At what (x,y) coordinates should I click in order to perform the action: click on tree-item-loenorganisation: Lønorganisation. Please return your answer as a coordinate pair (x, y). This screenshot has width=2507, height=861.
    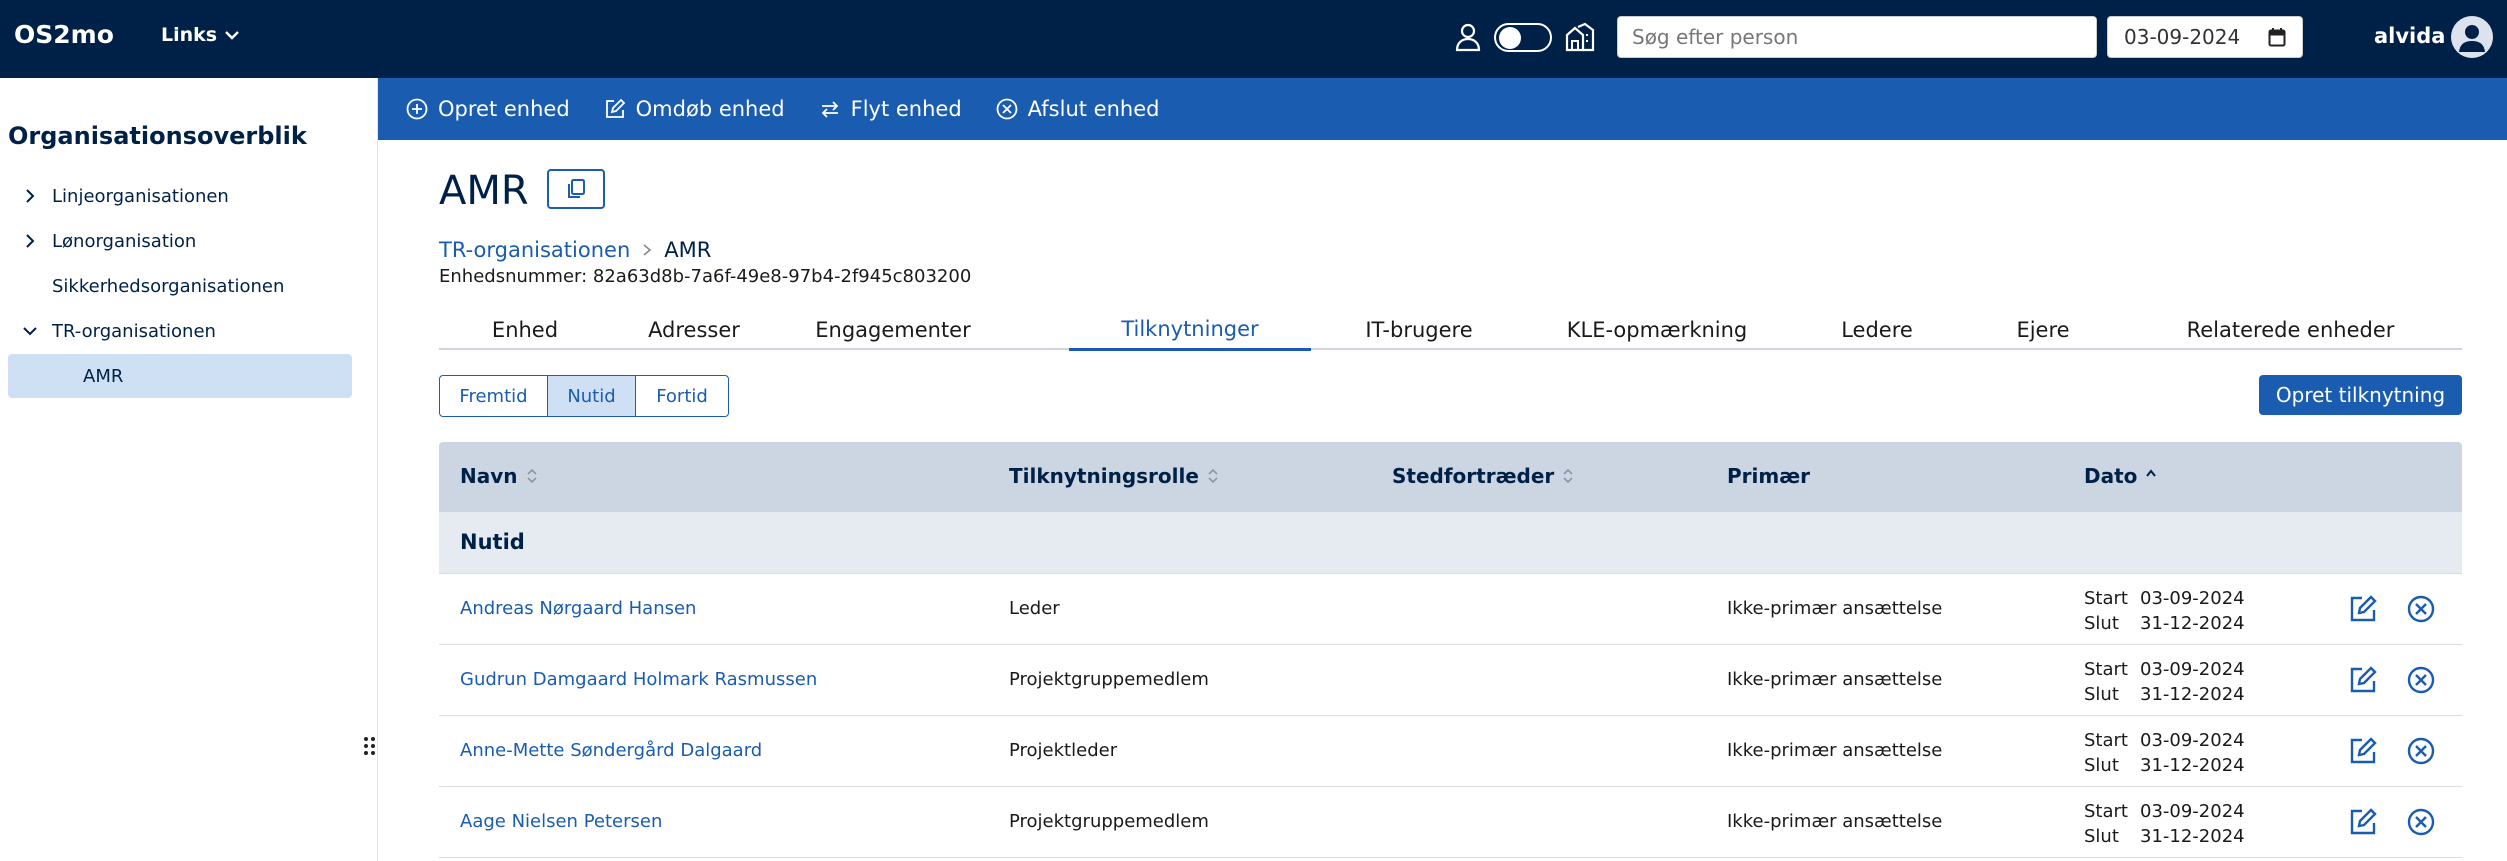
    Looking at the image, I should click on (180, 241).